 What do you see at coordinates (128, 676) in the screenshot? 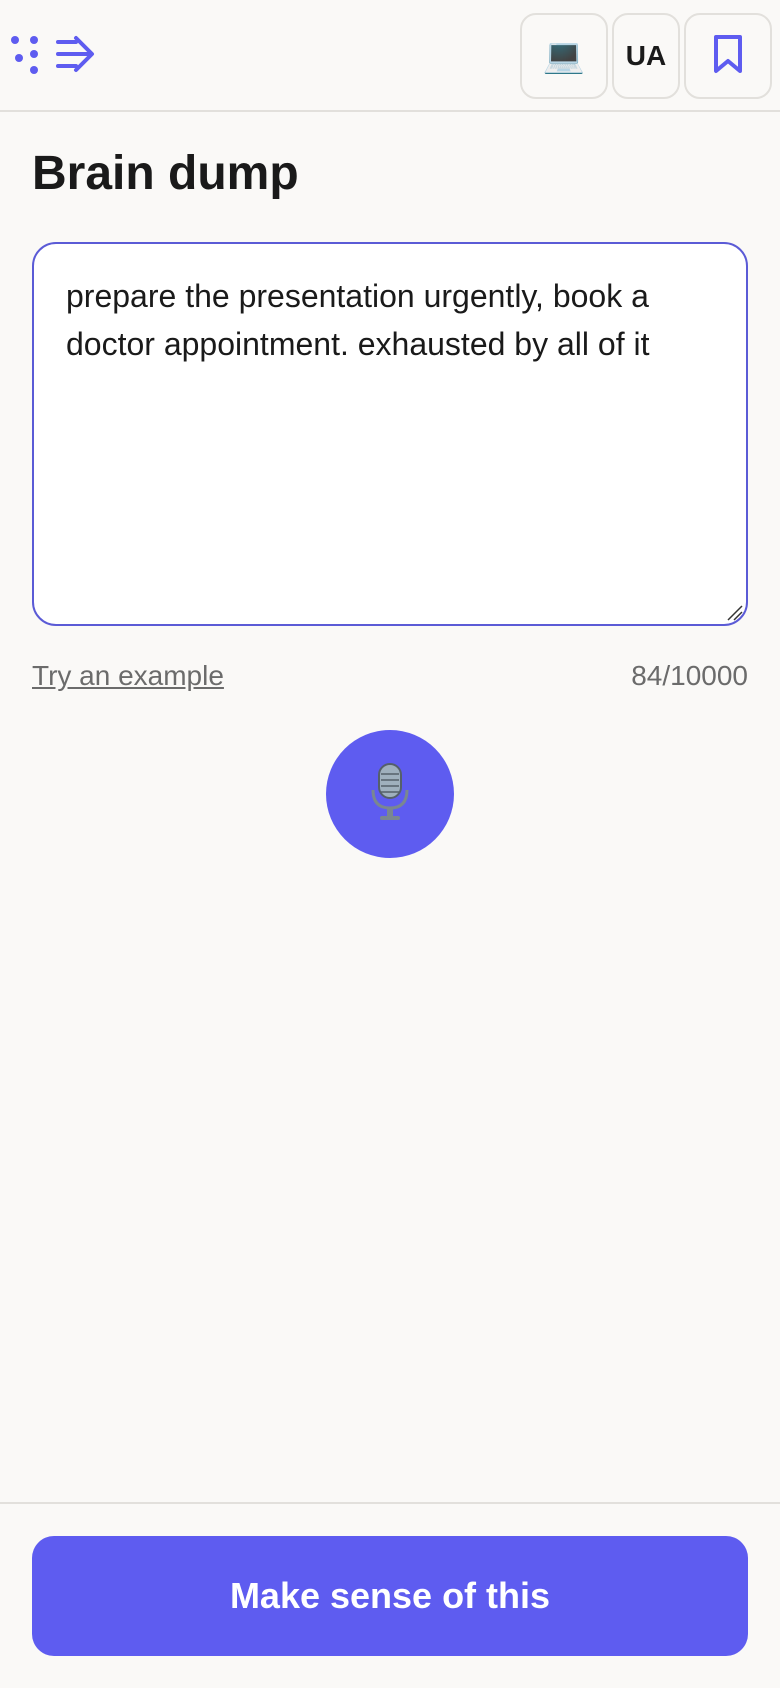
I see `try-example-link: Try an example` at bounding box center [128, 676].